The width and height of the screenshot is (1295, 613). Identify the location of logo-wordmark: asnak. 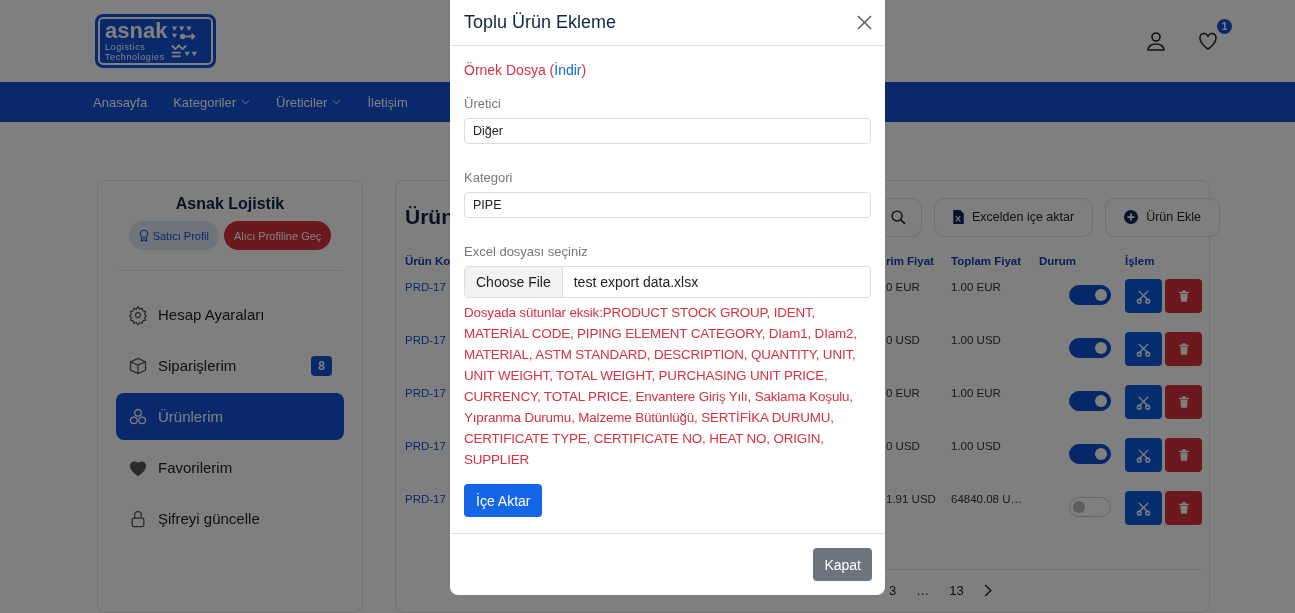
(136, 31).